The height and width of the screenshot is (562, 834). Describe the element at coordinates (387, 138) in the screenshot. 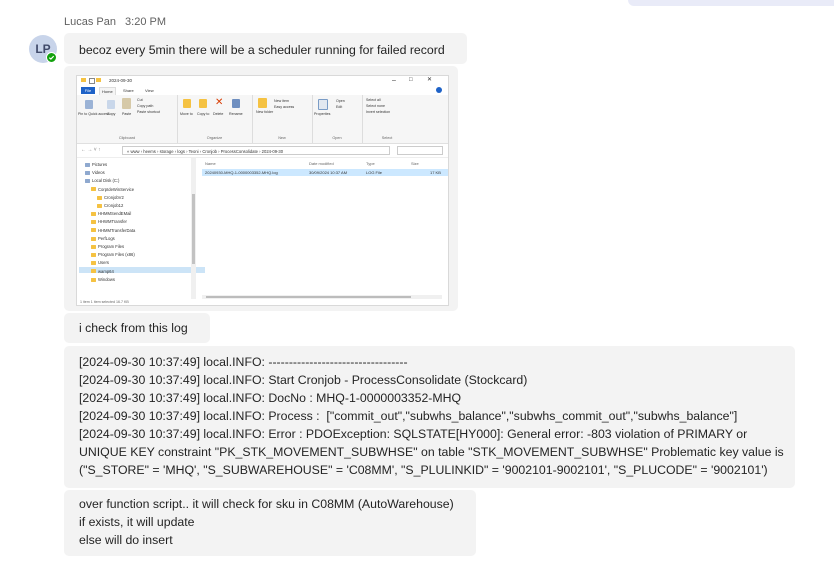

I see `select-group-label: Select` at that location.